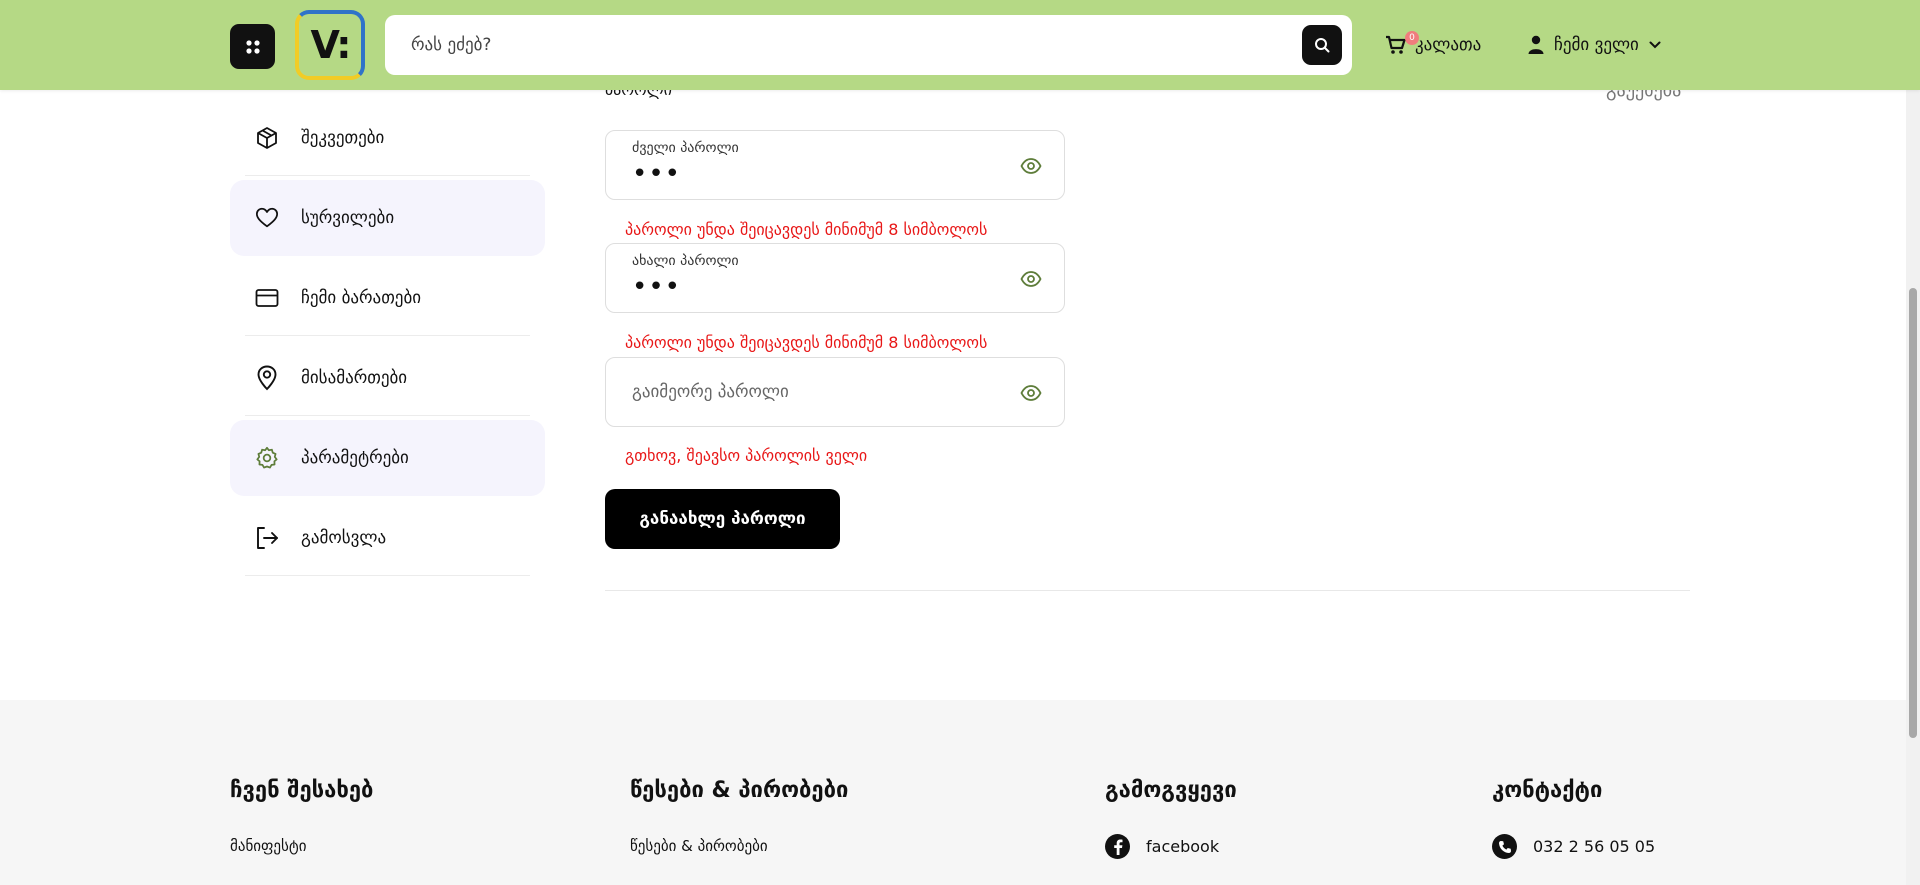 This screenshot has height=885, width=1920. I want to click on gear-icon, so click(267, 458).